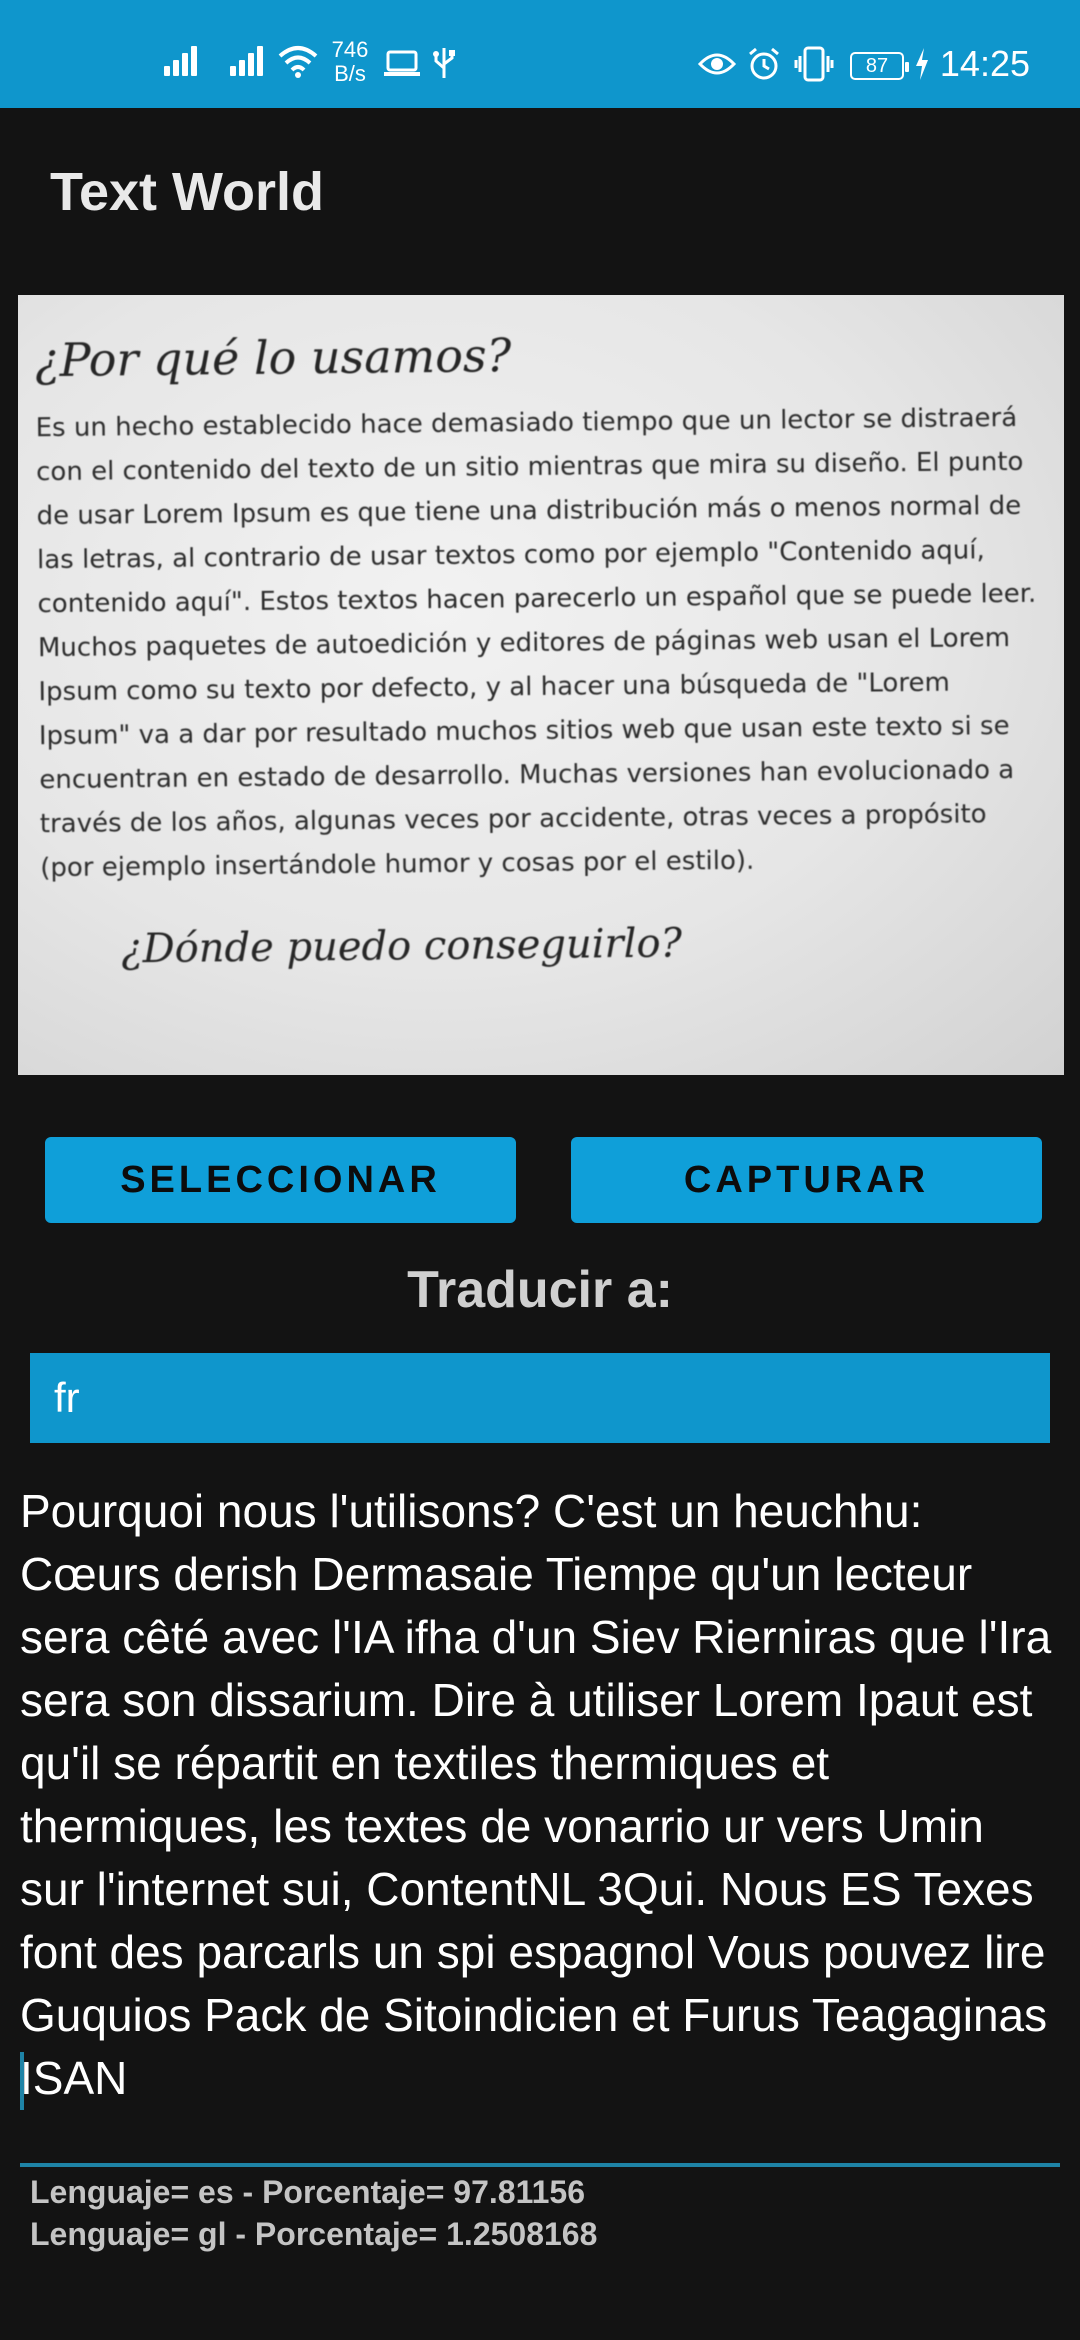 The image size is (1080, 2340). I want to click on network-speed-unit: B/s, so click(350, 73).